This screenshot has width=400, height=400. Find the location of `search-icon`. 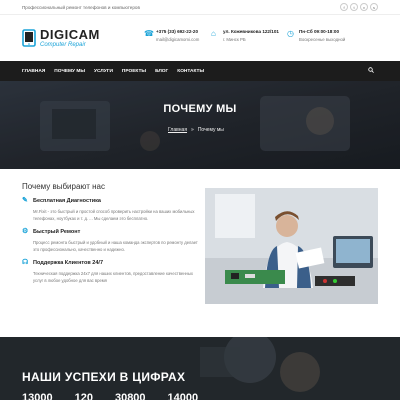

search-icon is located at coordinates (371, 70).